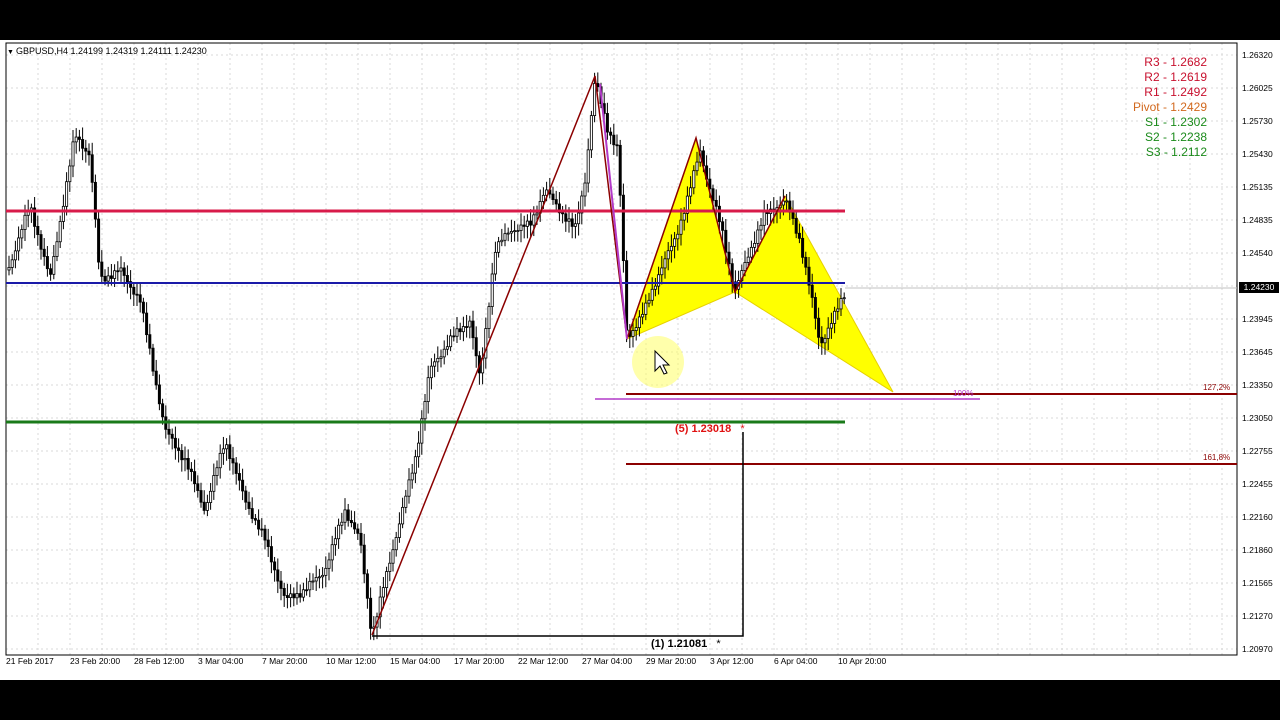 This screenshot has height=720, width=1280. I want to click on pivot-s3: S3 - 1.2112, so click(1176, 152).